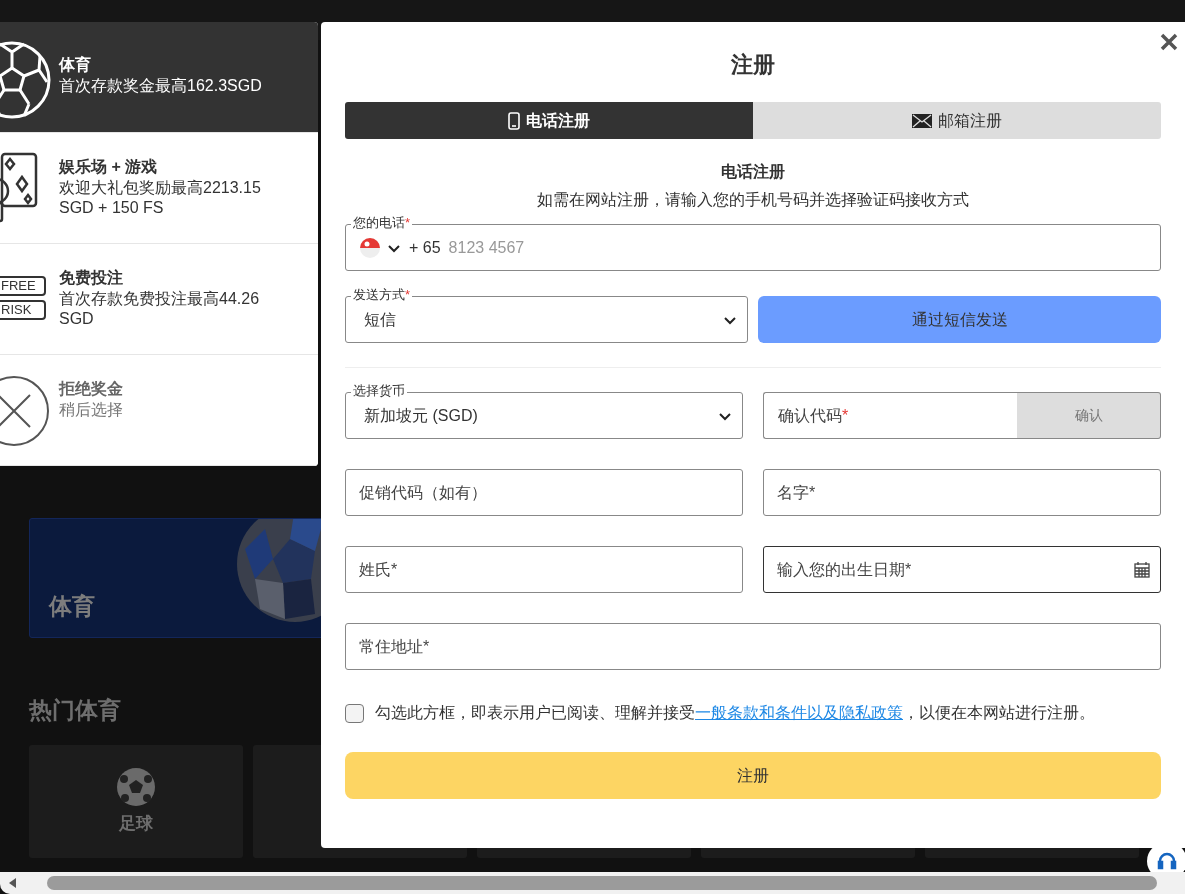 This screenshot has height=894, width=1185. Describe the element at coordinates (962, 569) in the screenshot. I see `date-field: 输入您的出生日期*` at that location.